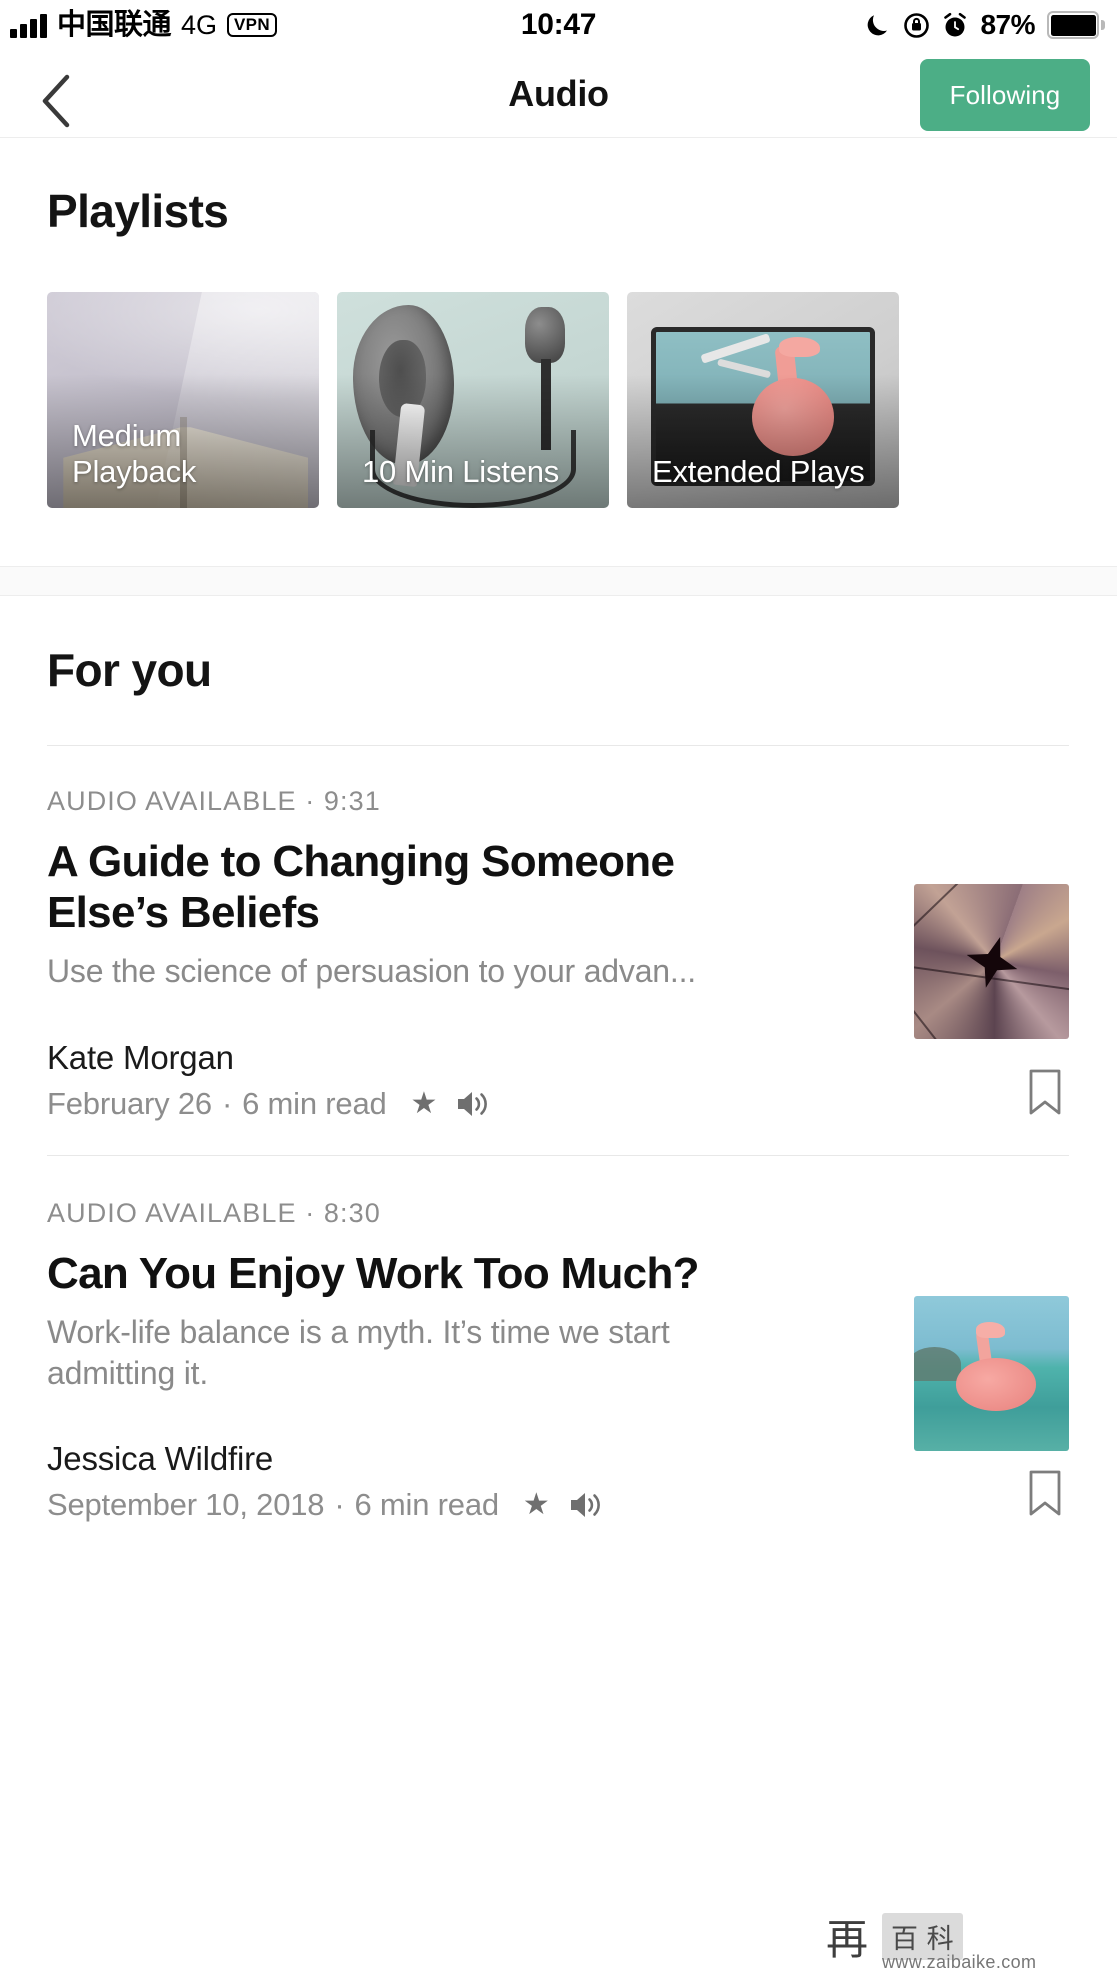 This screenshot has width=1117, height=1987. Describe the element at coordinates (996, 1384) in the screenshot. I see `flamingo-float` at that location.